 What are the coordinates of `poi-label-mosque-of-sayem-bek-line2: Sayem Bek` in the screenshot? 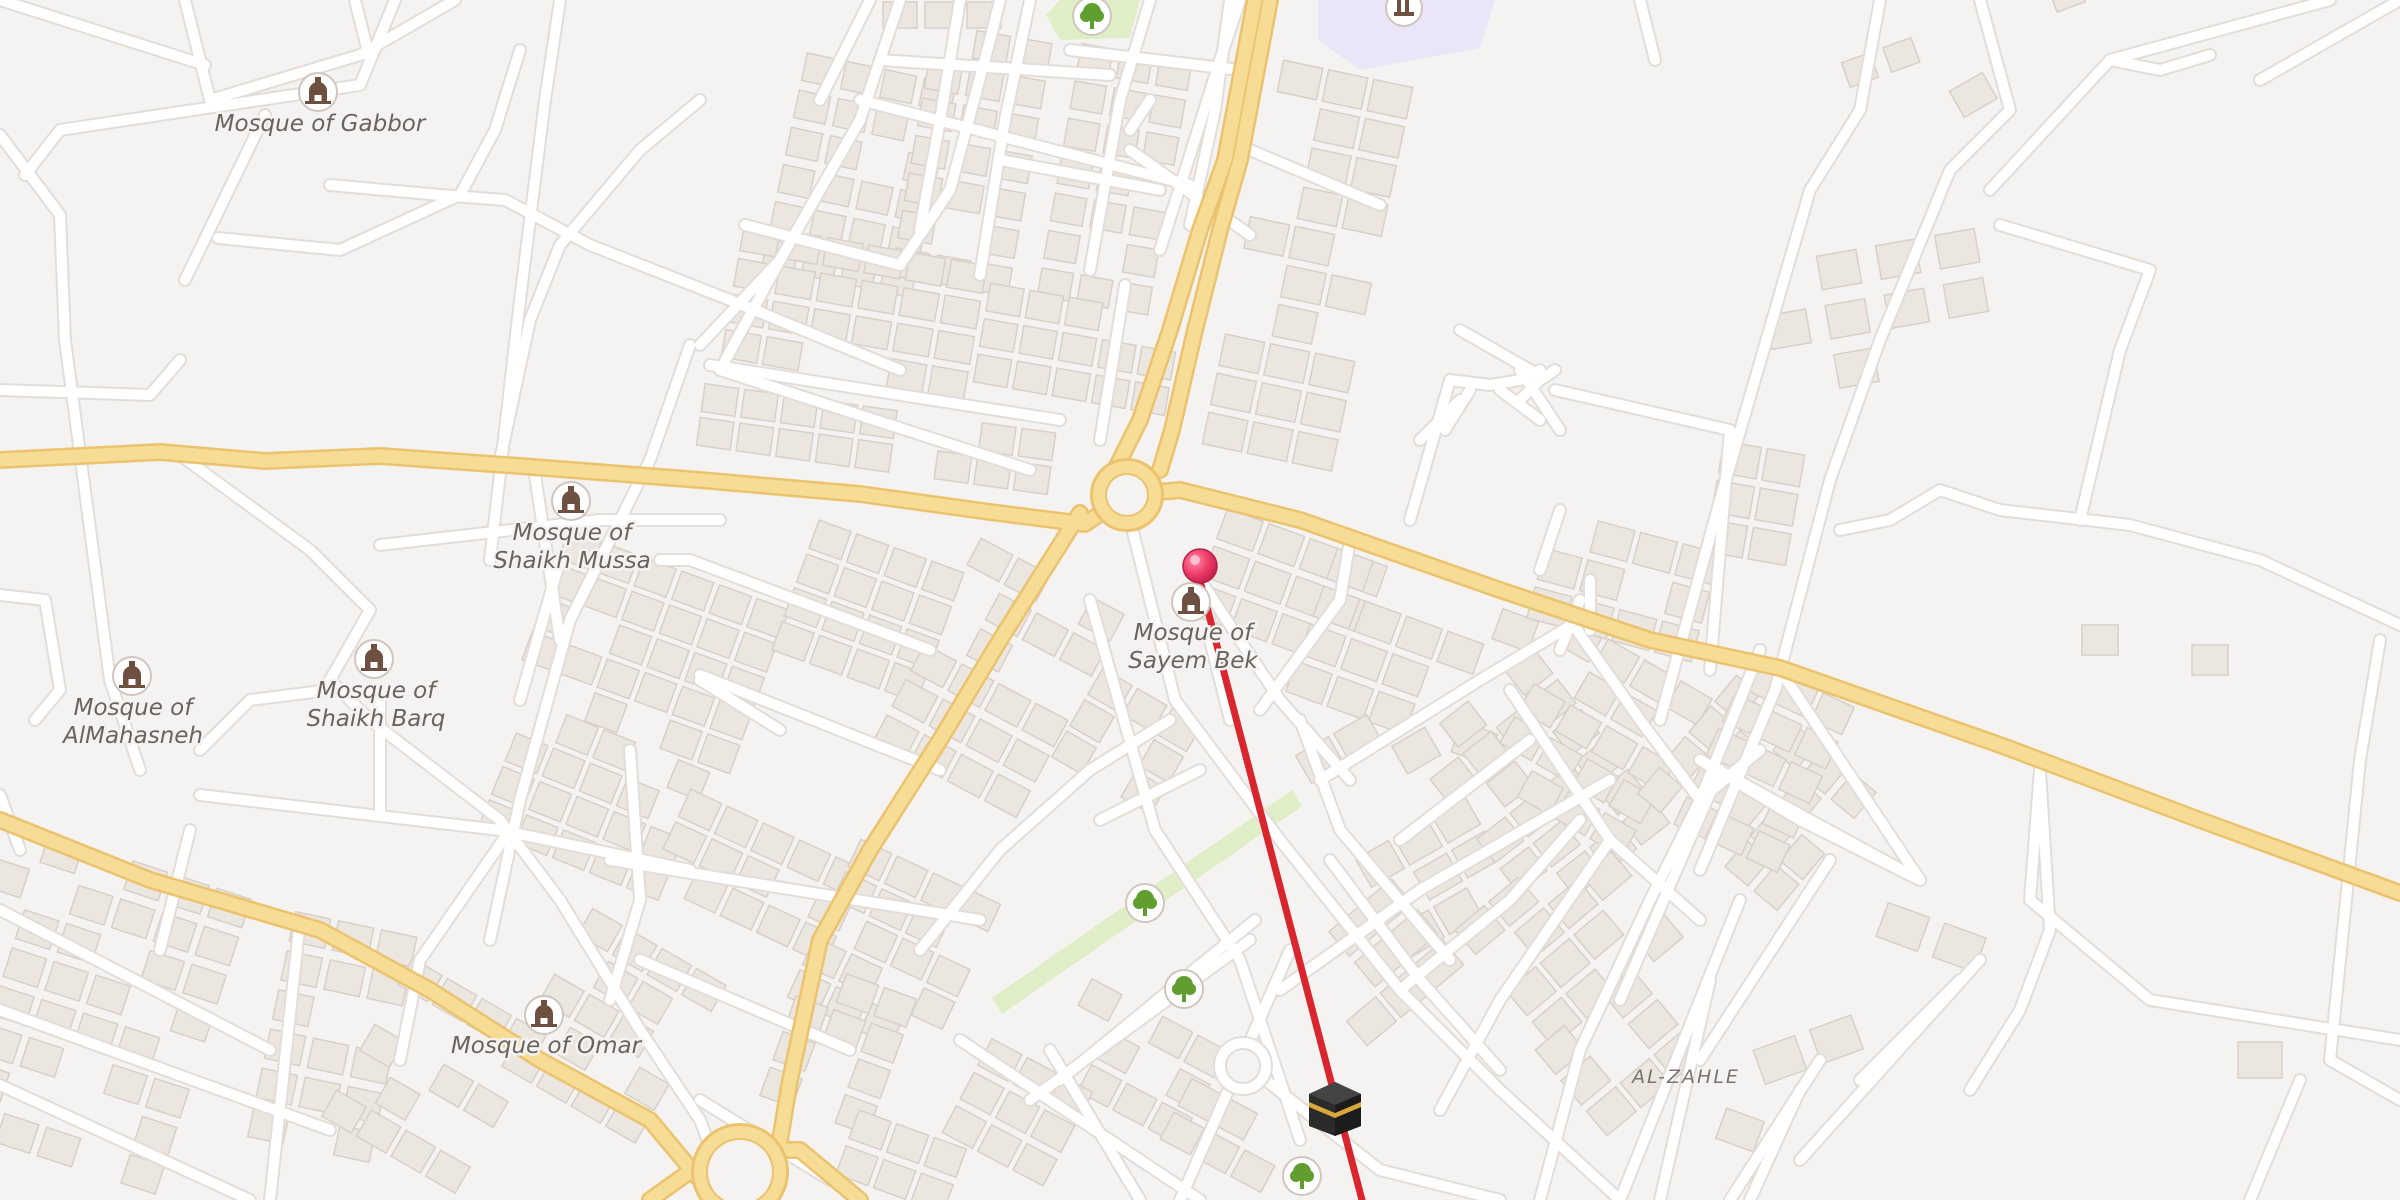 It's located at (1194, 661).